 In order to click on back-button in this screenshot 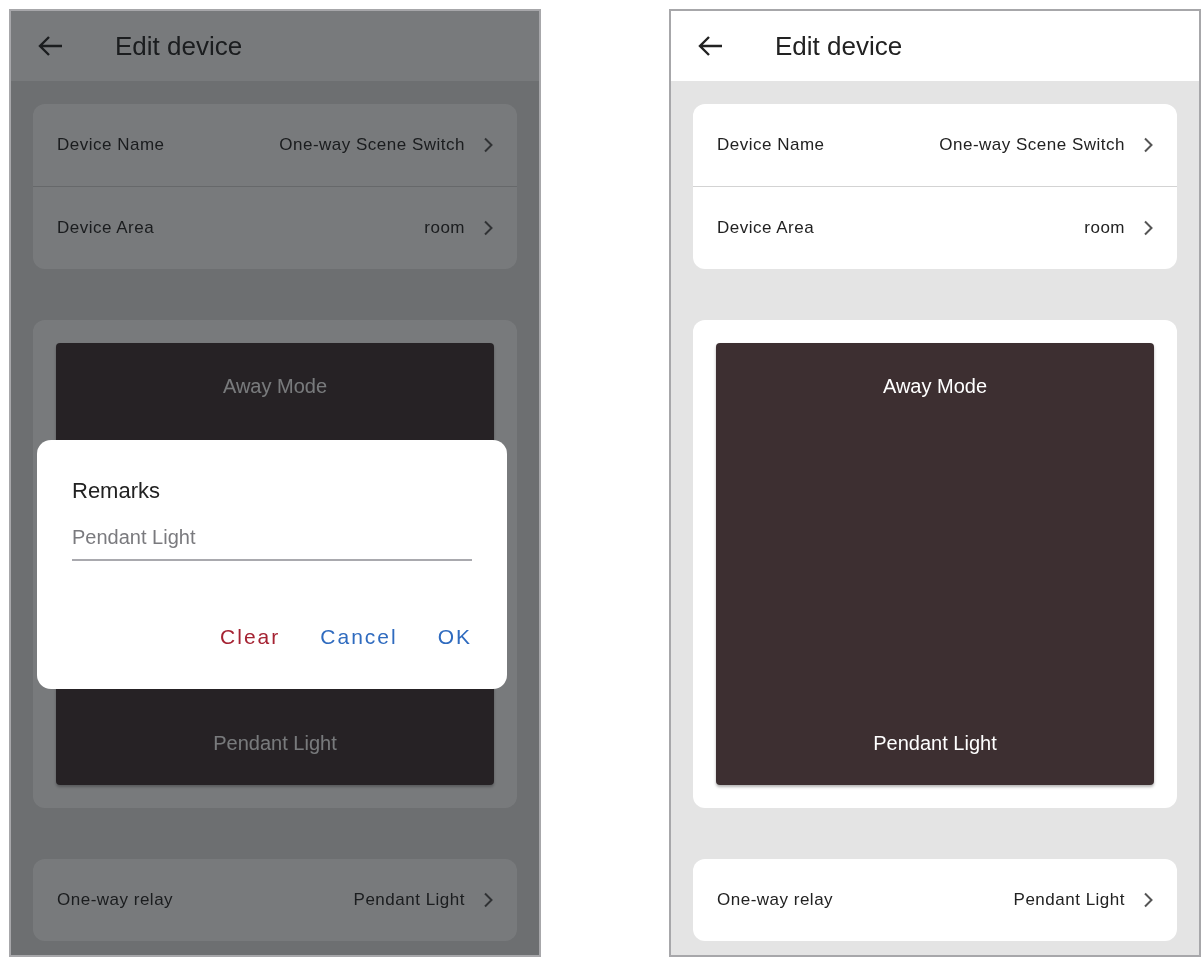, I will do `click(710, 46)`.